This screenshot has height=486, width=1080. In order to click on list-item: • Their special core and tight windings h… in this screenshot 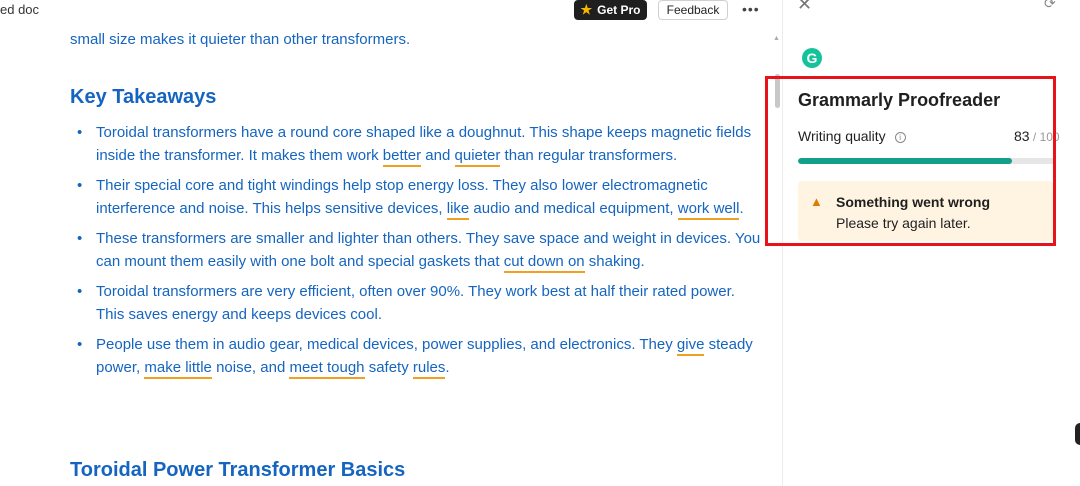, I will do `click(422, 197)`.